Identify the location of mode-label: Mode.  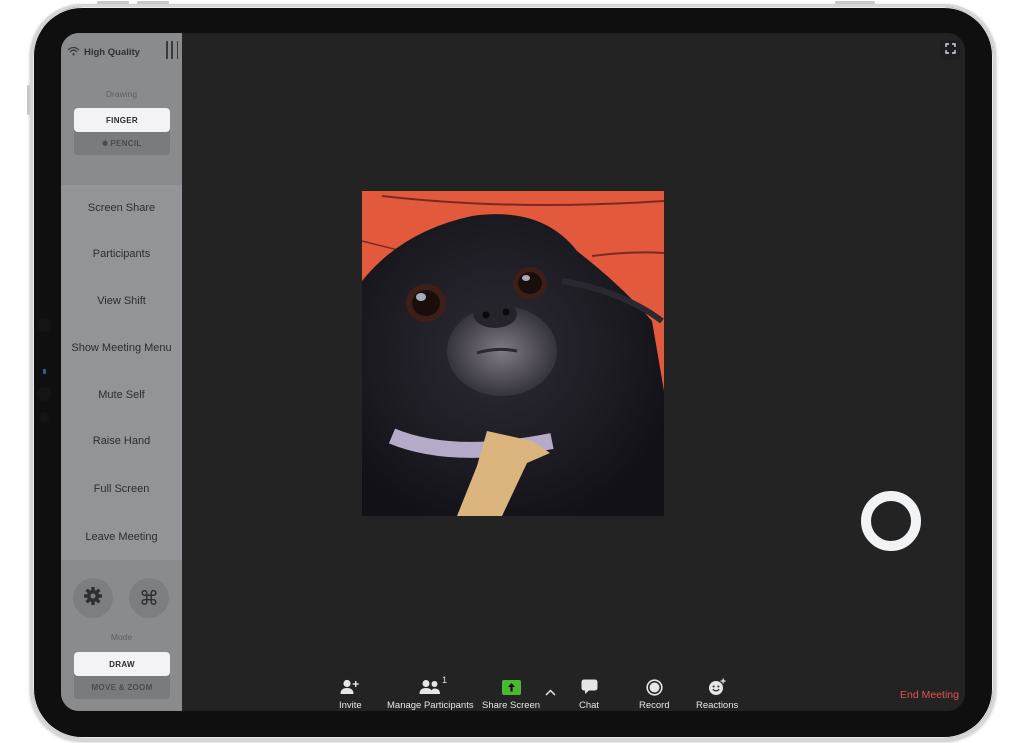
(121, 637).